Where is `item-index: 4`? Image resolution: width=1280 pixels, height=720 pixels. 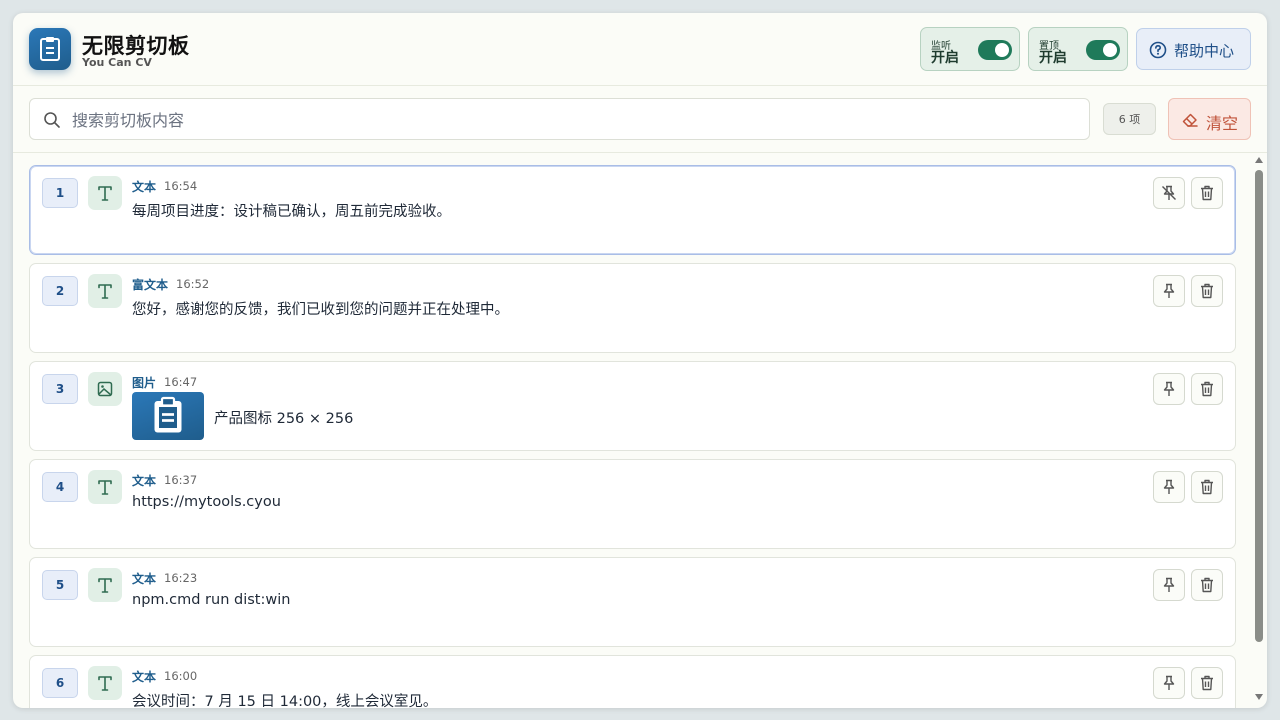 item-index: 4 is located at coordinates (60, 487).